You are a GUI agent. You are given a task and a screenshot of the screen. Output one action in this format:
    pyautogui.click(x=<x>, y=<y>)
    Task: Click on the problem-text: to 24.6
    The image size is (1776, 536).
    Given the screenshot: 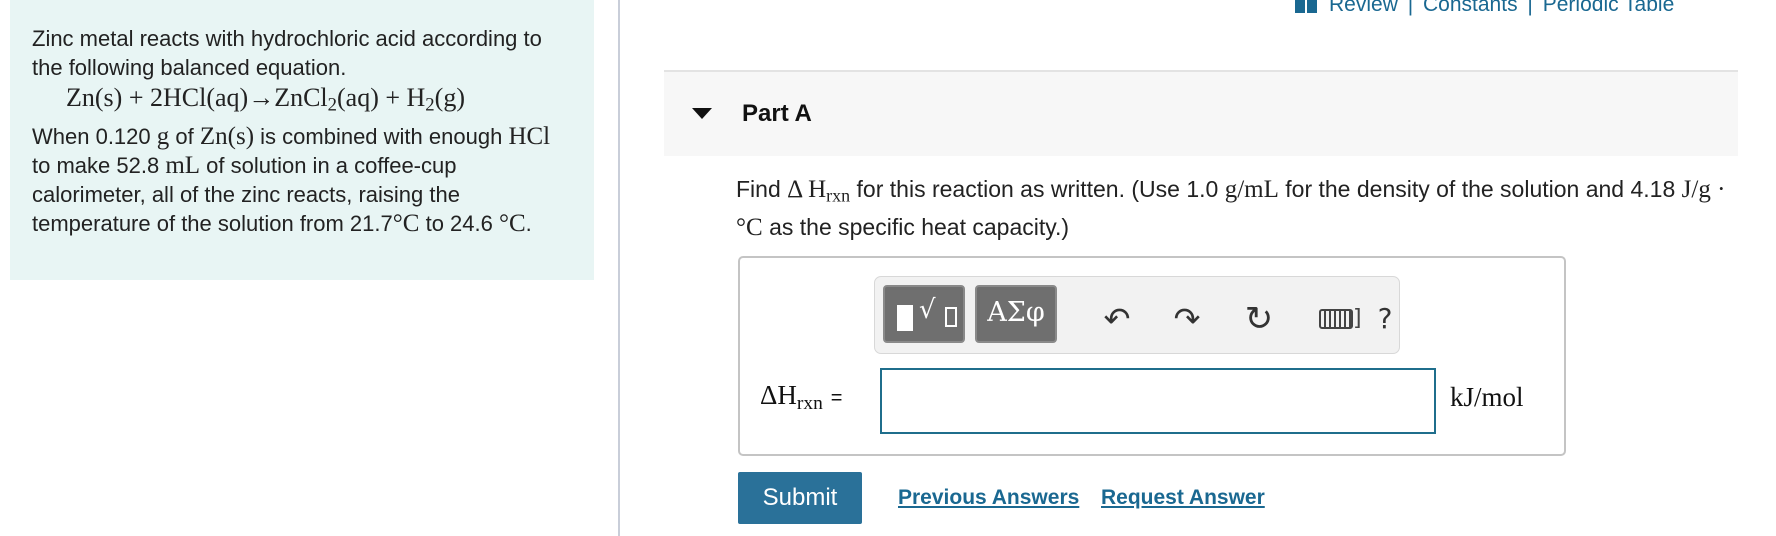 What is the action you would take?
    pyautogui.click(x=459, y=223)
    